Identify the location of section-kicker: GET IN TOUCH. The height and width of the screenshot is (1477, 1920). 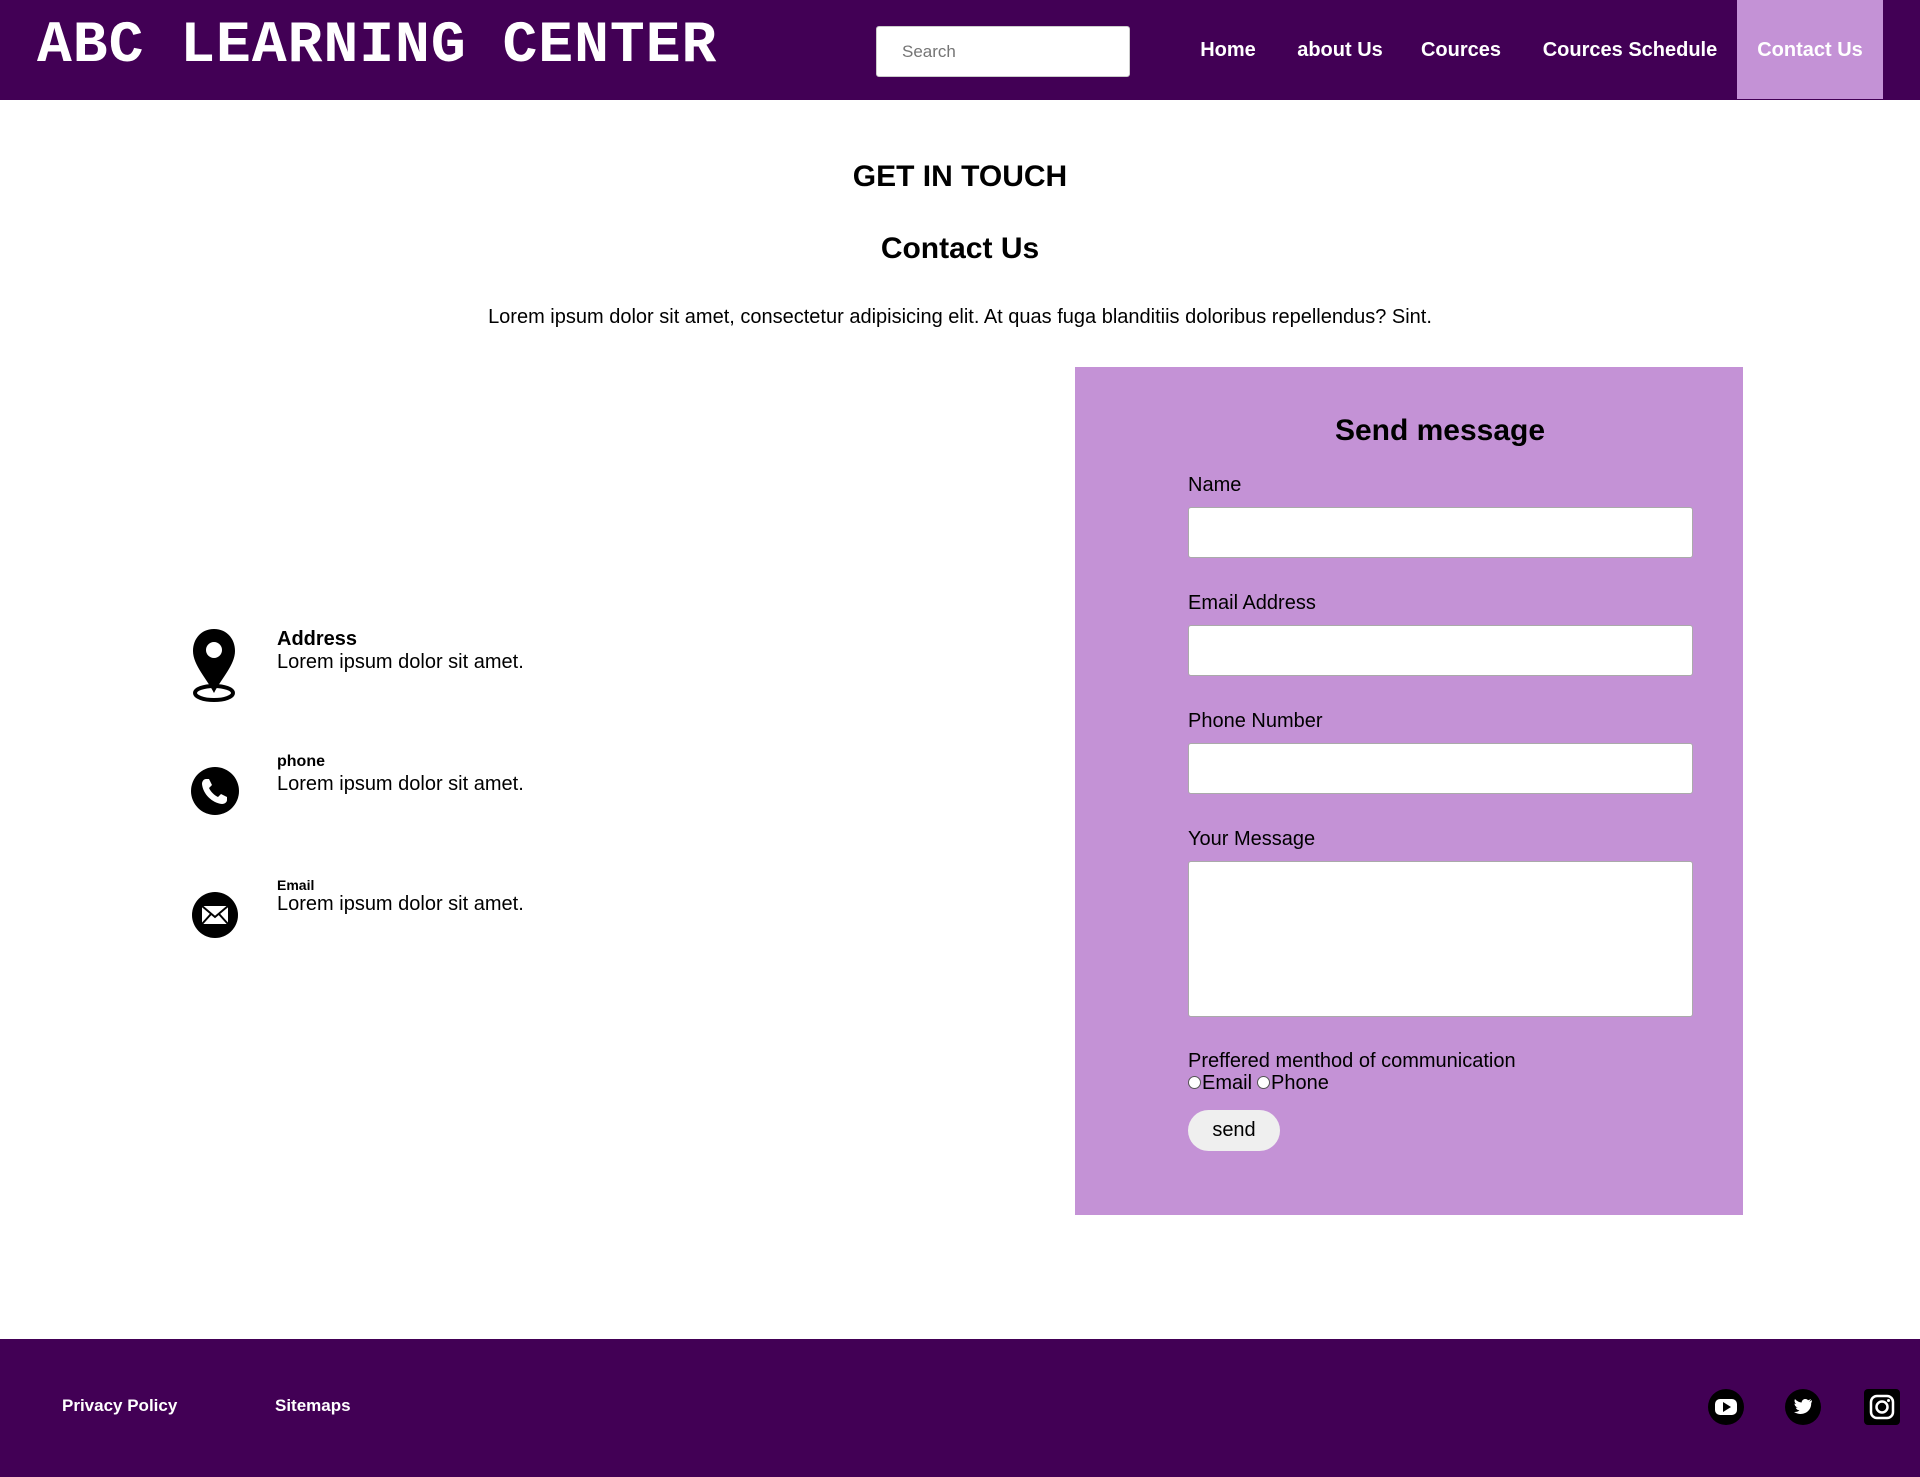
(960, 176).